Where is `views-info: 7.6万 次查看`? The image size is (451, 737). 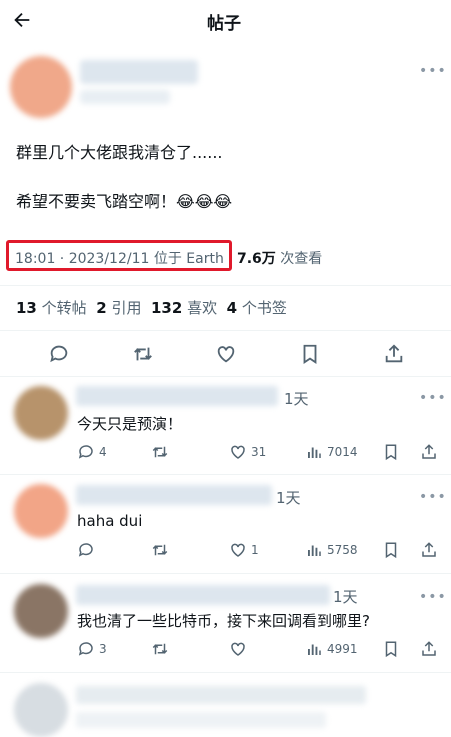
views-info: 7.6万 次查看 is located at coordinates (279, 258).